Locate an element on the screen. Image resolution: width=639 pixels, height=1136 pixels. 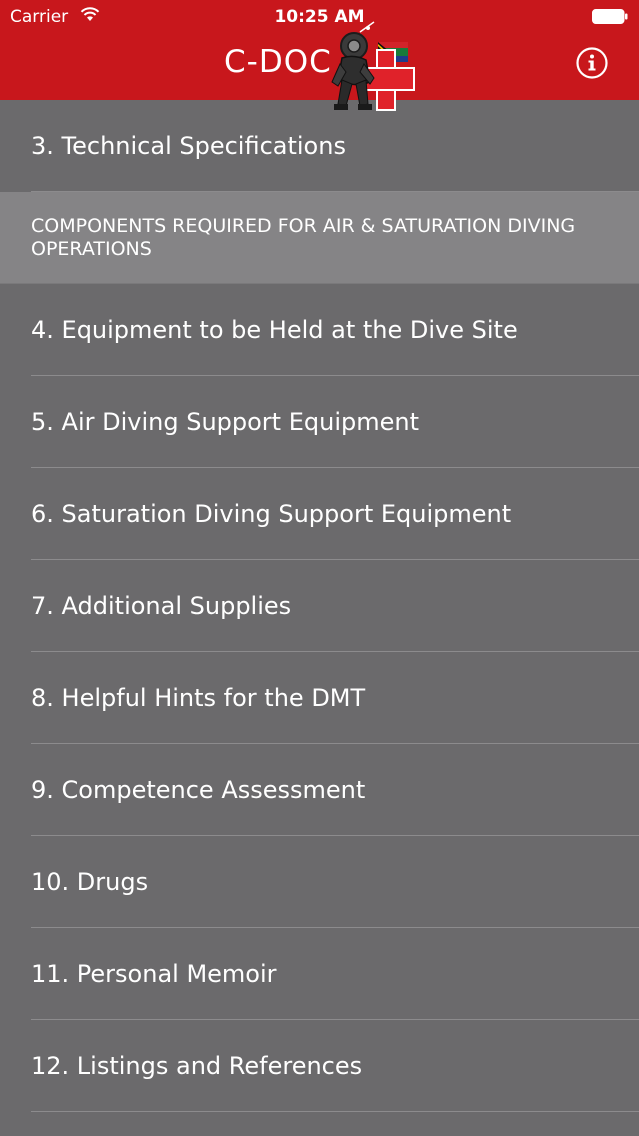
app-title: C-DOC is located at coordinates (278, 62).